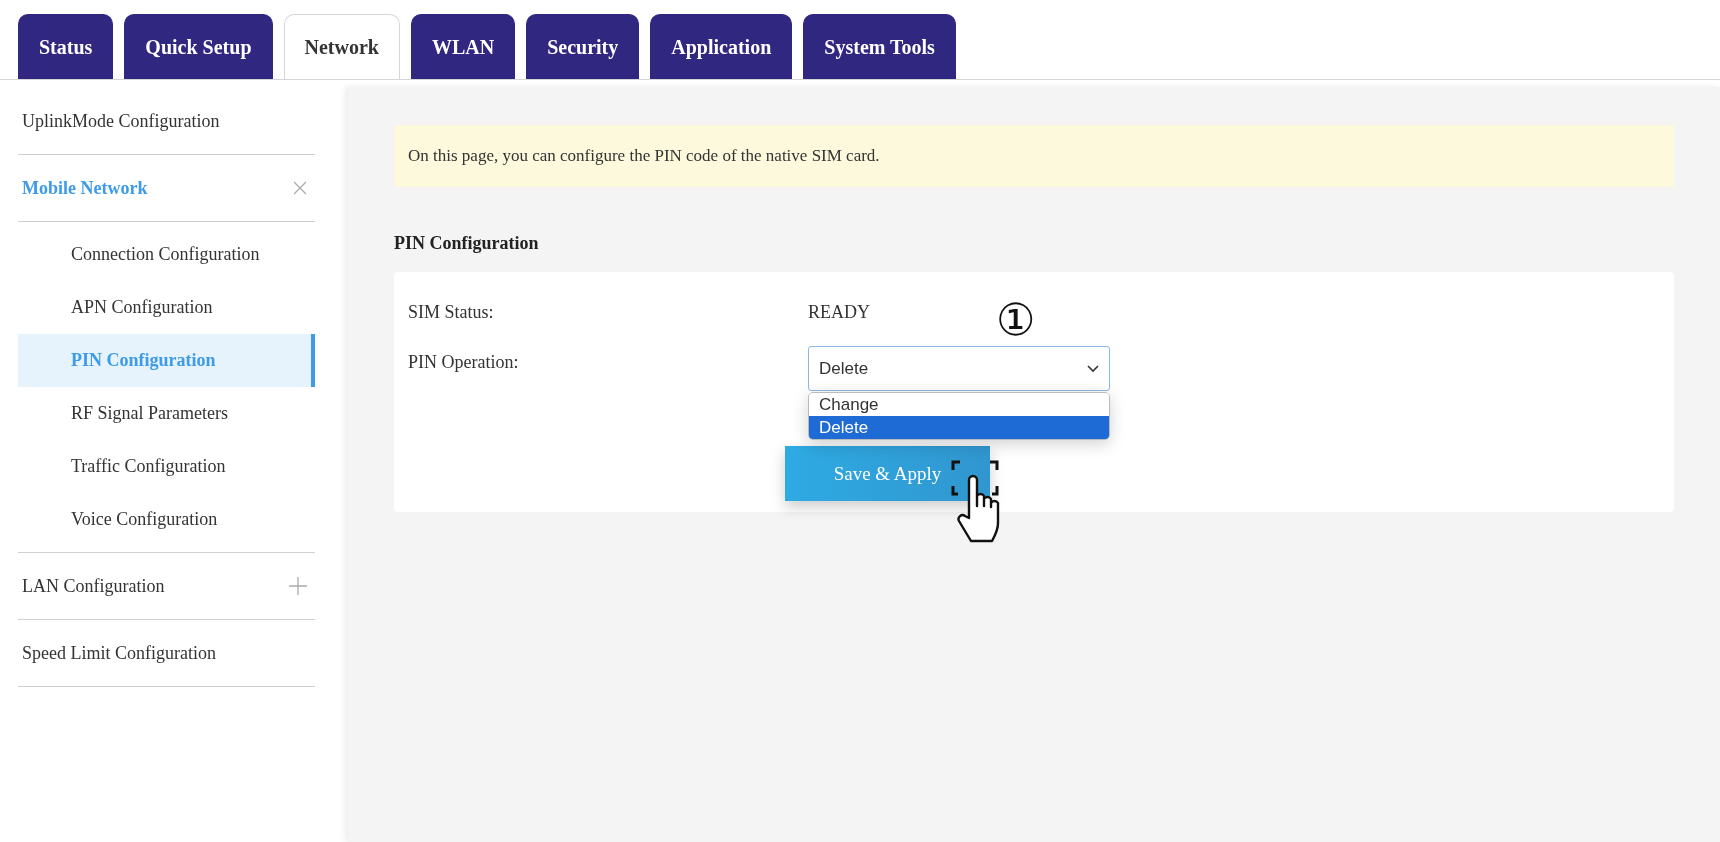 Image resolution: width=1720 pixels, height=842 pixels. I want to click on nav-tab: Quick Setup, so click(198, 46).